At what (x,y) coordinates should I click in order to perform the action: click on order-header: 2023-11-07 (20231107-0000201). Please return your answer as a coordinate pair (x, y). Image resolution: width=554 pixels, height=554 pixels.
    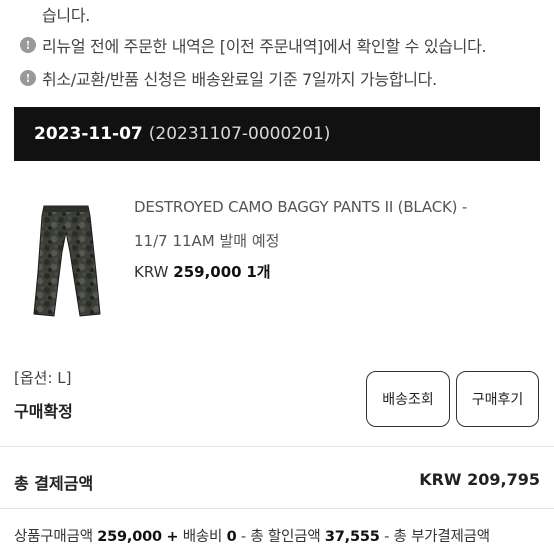
    Looking at the image, I should click on (277, 134).